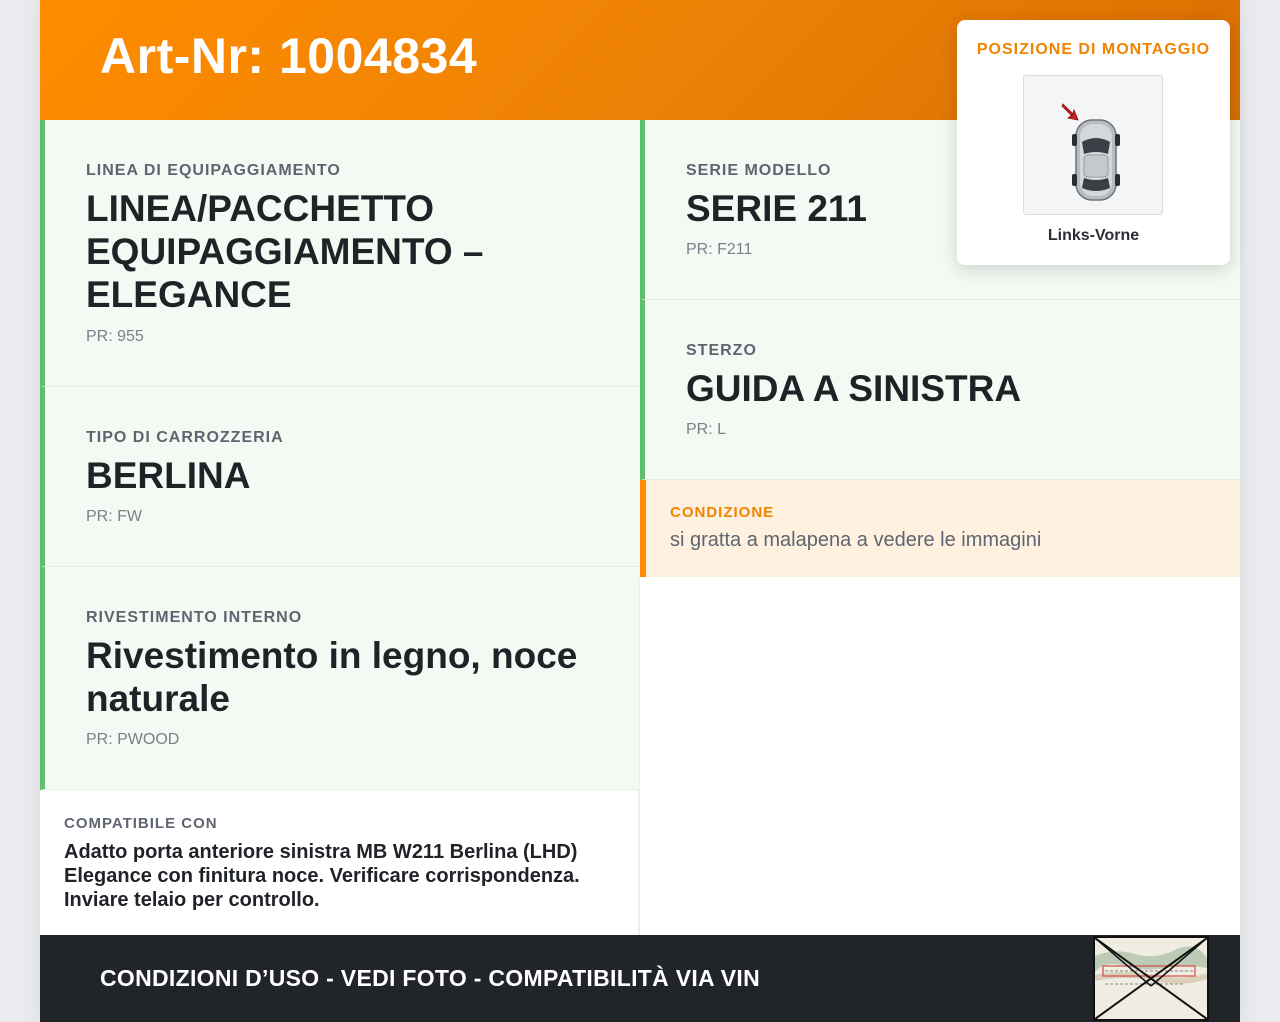  Describe the element at coordinates (639, 756) in the screenshot. I see `column-divider` at that location.